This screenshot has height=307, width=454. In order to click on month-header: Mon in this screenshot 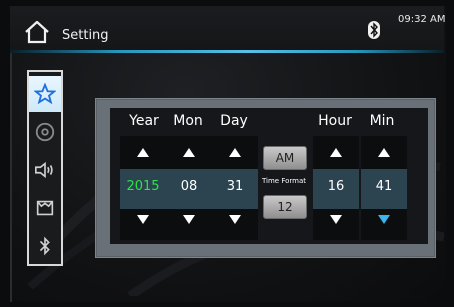, I will do `click(188, 121)`.